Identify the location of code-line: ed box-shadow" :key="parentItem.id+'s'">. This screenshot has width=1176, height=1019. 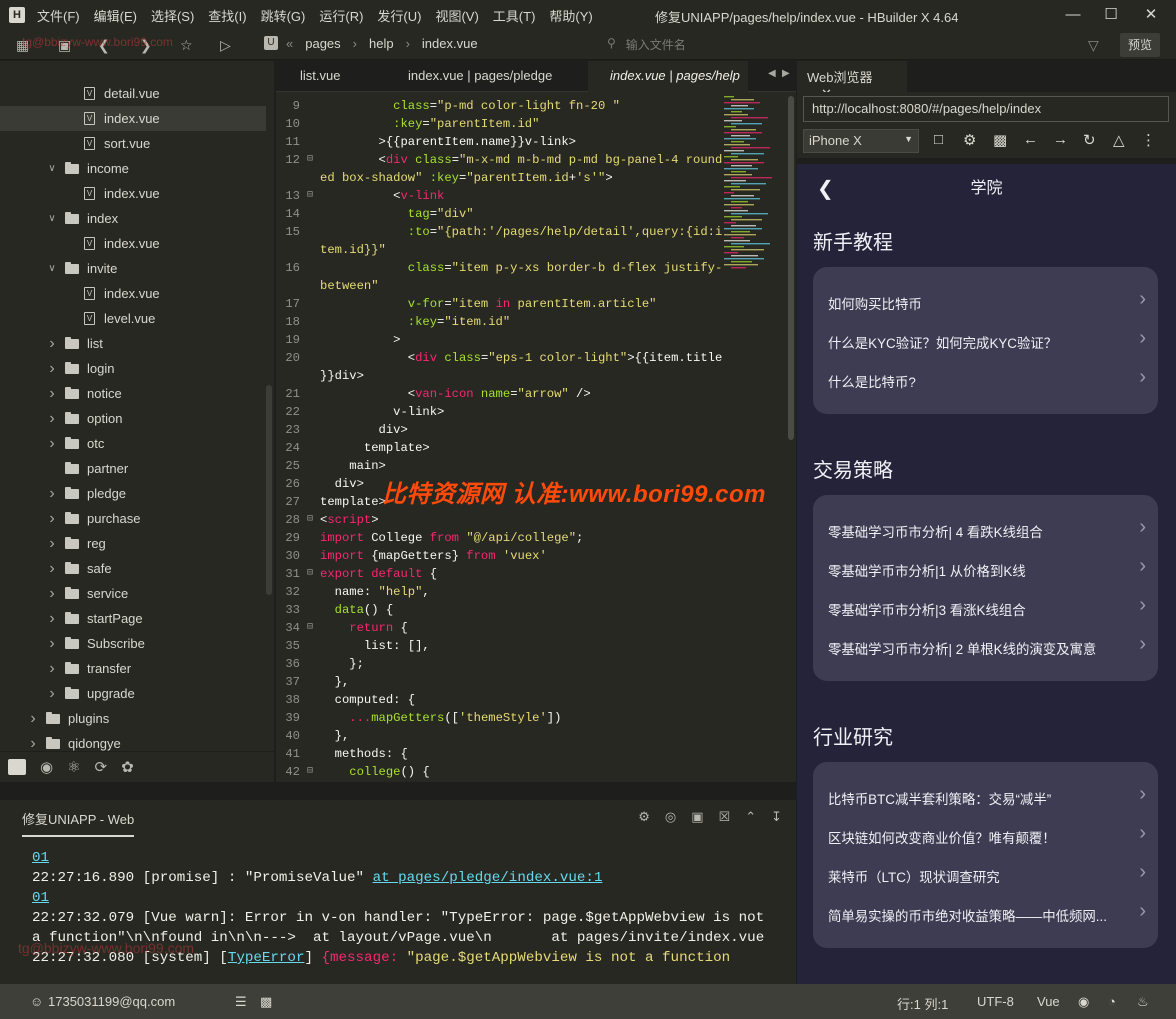
(496, 178).